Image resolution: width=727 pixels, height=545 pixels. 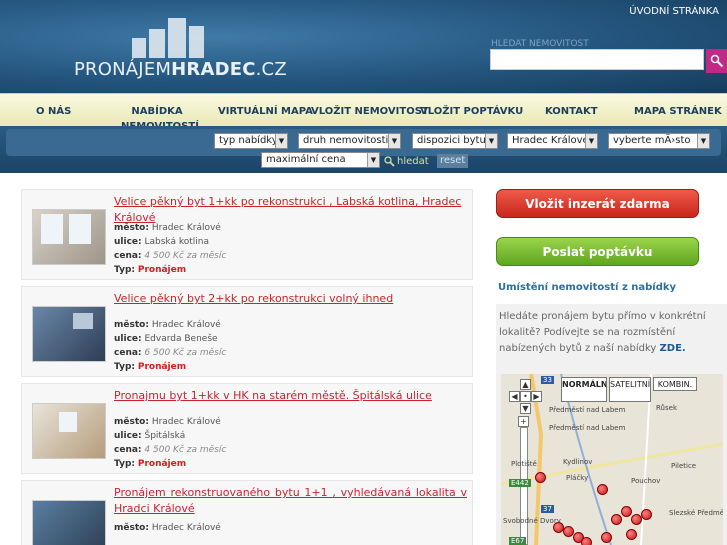 What do you see at coordinates (666, 408) in the screenshot?
I see `map-place-label: Růsek` at bounding box center [666, 408].